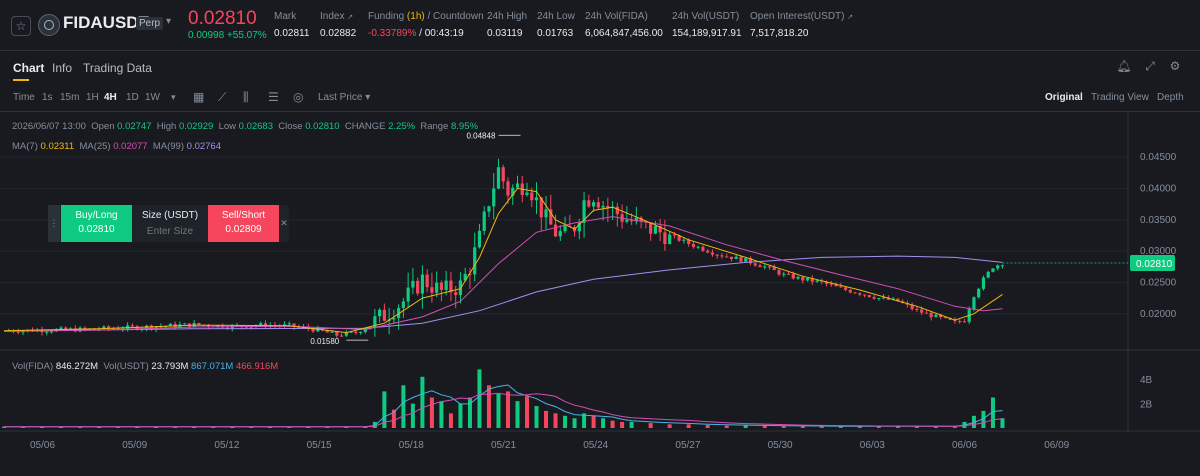 This screenshot has width=1200, height=476. I want to click on tab-info: Info, so click(62, 68).